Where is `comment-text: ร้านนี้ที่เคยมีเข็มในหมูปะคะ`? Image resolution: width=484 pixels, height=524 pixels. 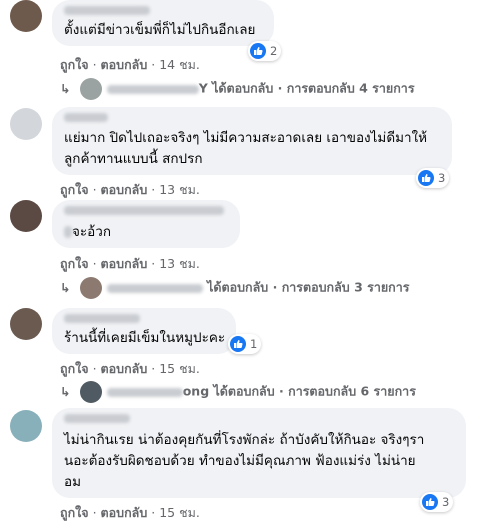 comment-text: ร้านนี้ที่เคยมีเข็มในหมูปะคะ is located at coordinates (145, 338).